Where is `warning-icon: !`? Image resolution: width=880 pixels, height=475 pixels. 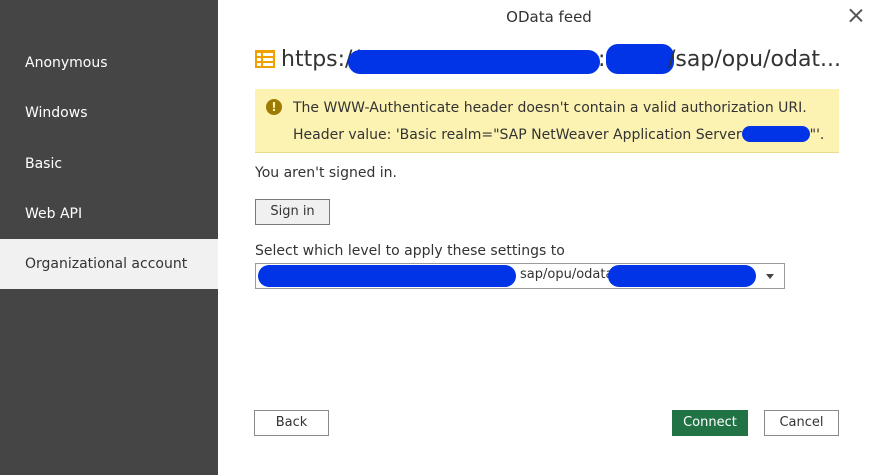 warning-icon: ! is located at coordinates (274, 107).